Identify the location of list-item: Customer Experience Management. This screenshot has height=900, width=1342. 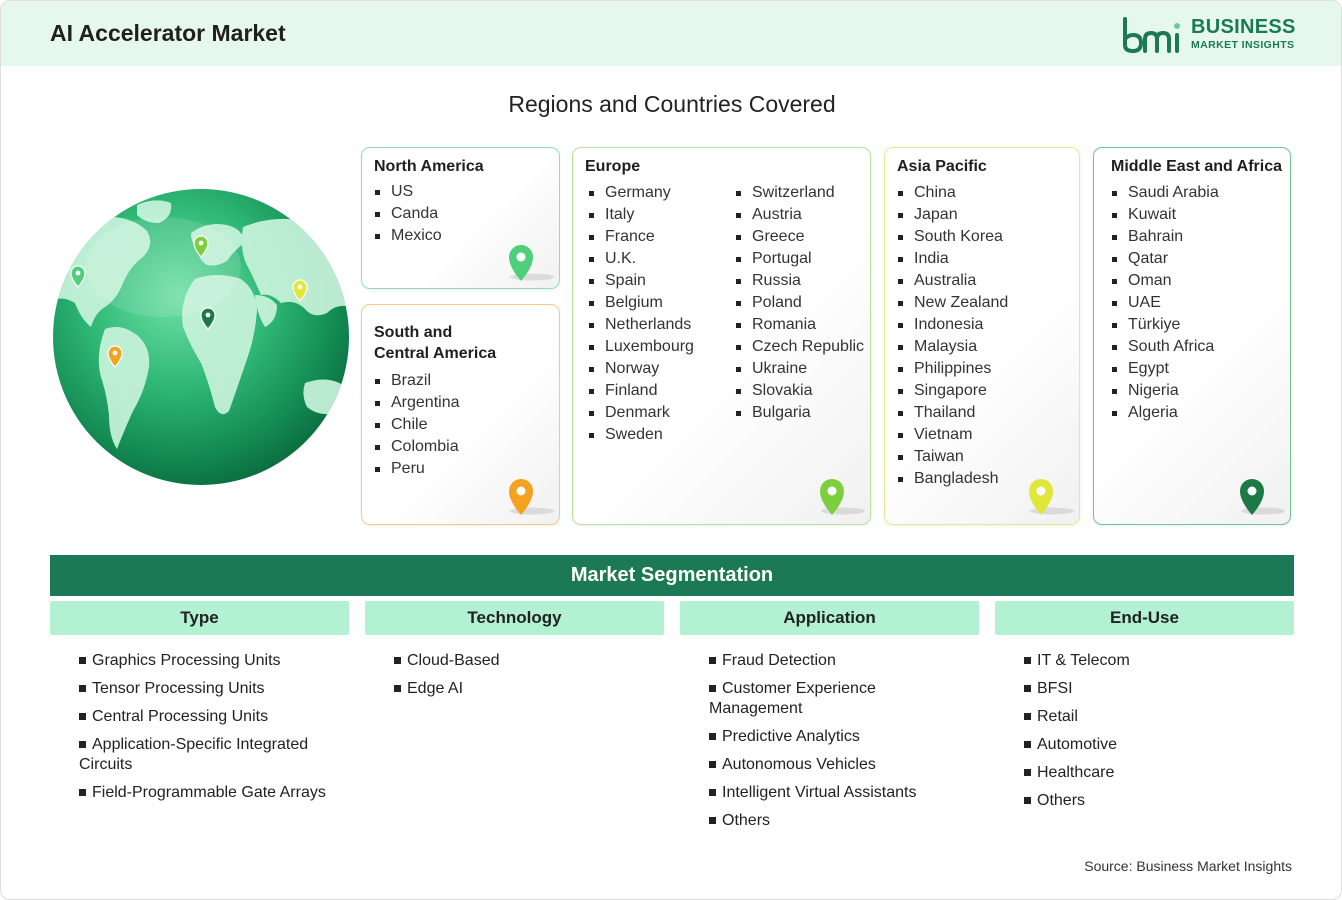
(792, 698).